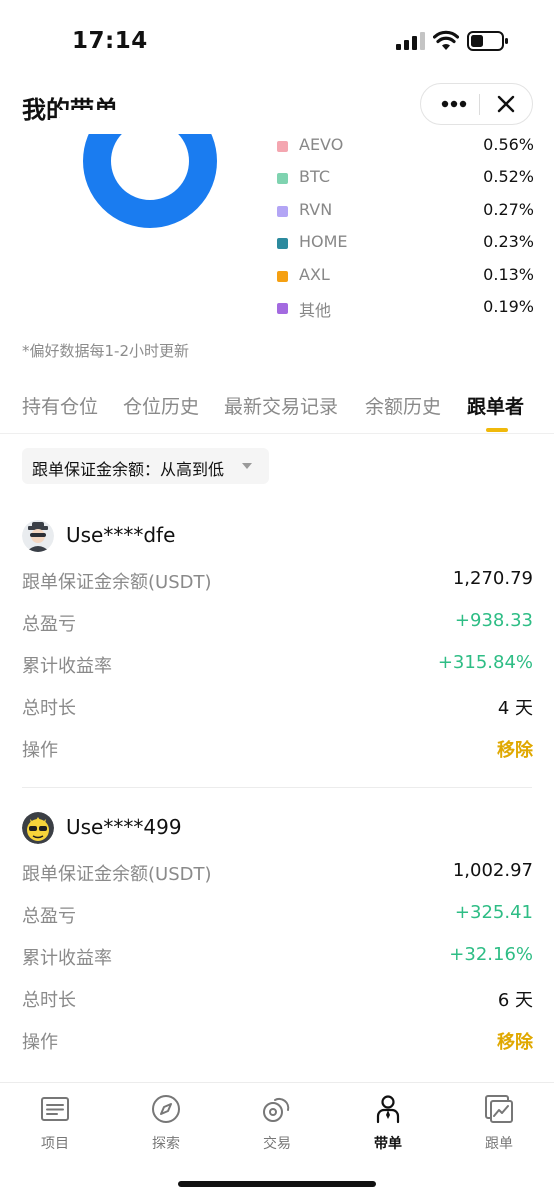  What do you see at coordinates (388, 1125) in the screenshot?
I see `nav-item-lead-trading: 带单` at bounding box center [388, 1125].